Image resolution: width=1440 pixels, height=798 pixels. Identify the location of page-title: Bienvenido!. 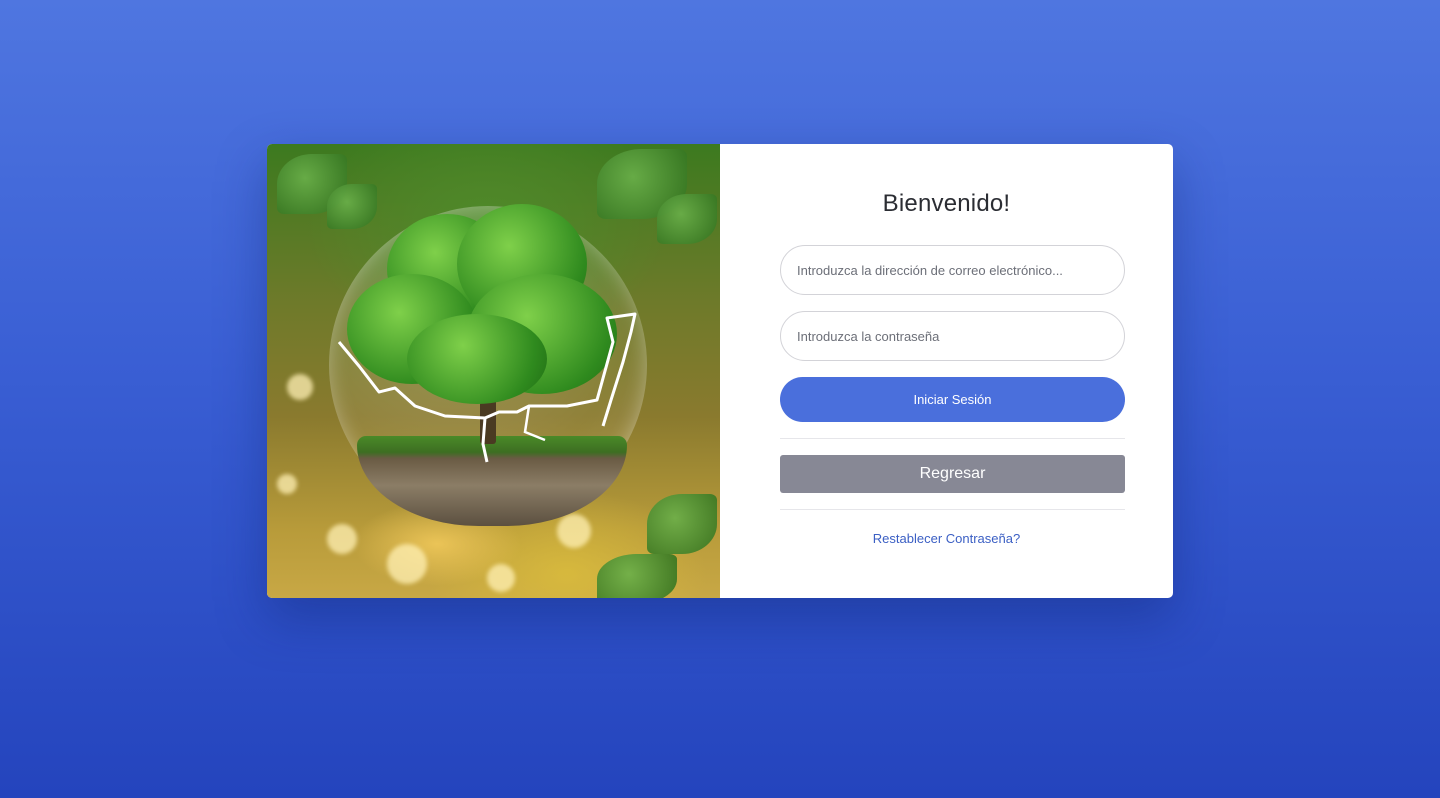
(946, 203).